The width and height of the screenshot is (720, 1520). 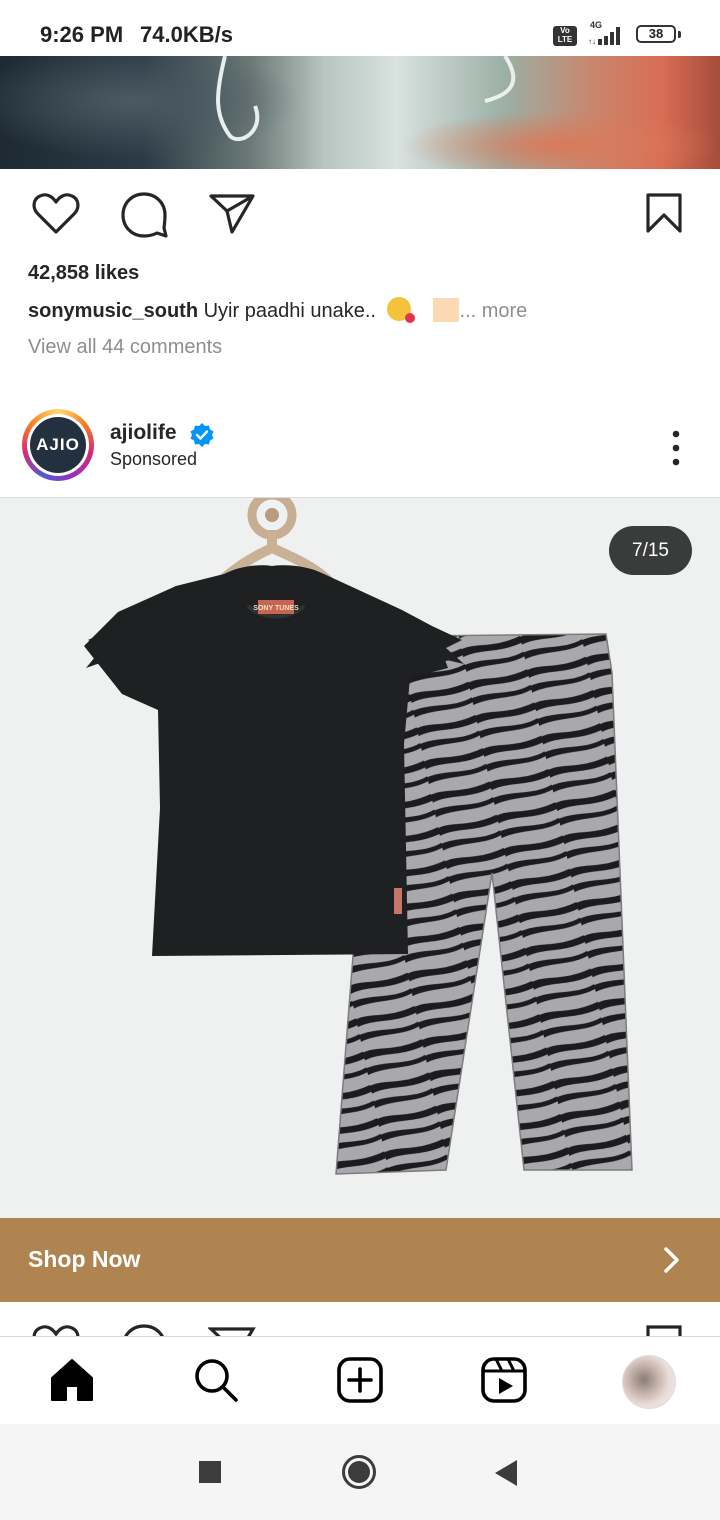 I want to click on home-circle-icon, so click(x=359, y=1472).